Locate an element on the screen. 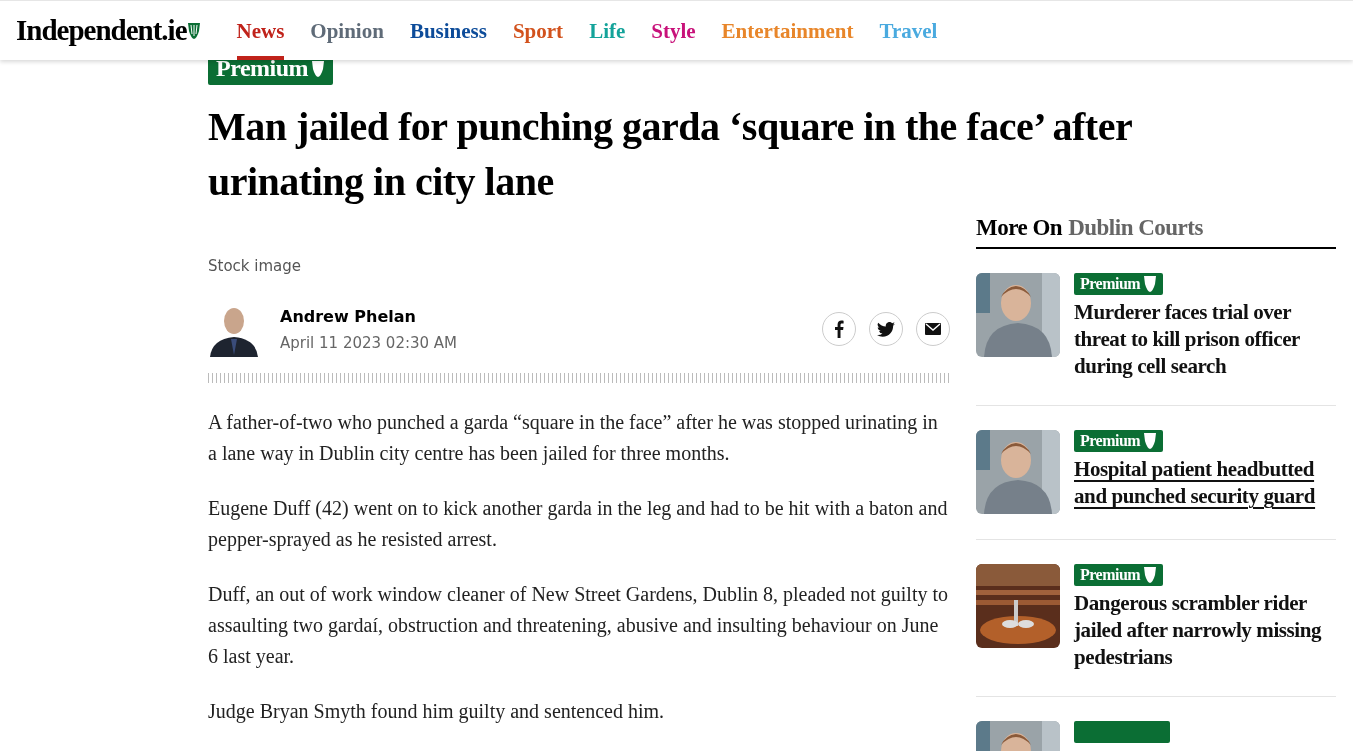 The height and width of the screenshot is (751, 1353). article-paragraph: Judge Bryan Smyth found him guilty and sentenced him. is located at coordinates (437, 712).